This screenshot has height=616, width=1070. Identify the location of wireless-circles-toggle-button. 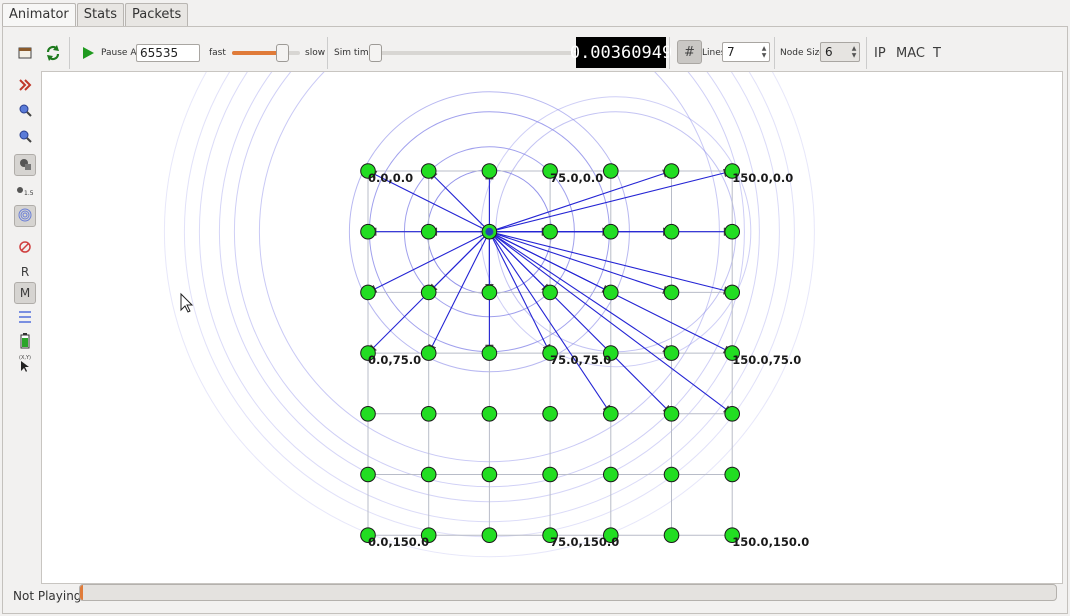
(25, 216).